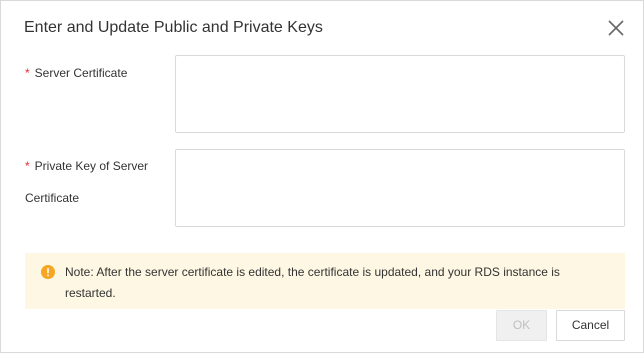 Image resolution: width=644 pixels, height=353 pixels. I want to click on private-key-label: * Private Key of Server, so click(86, 166).